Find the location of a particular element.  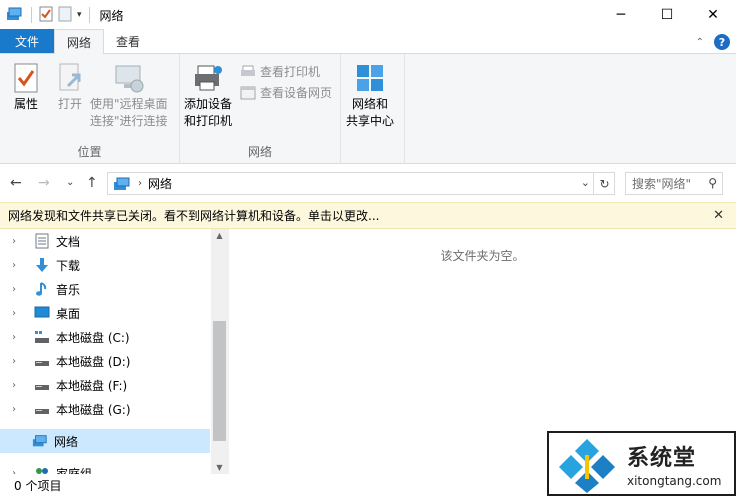

scroll-down-icon: ▼ is located at coordinates (219, 467).